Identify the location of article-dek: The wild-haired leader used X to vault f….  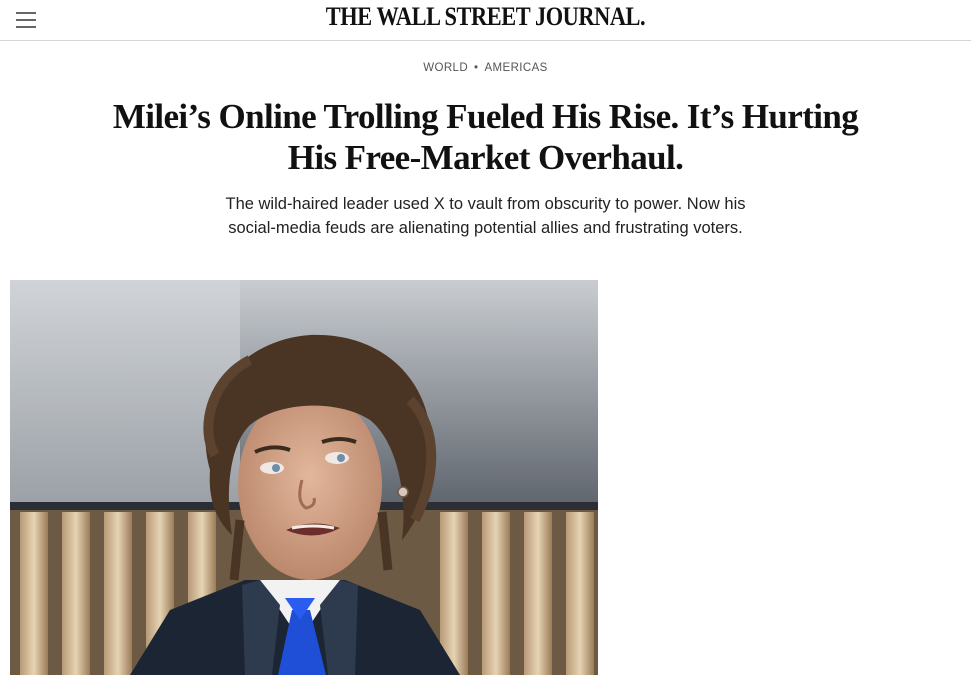
(485, 216).